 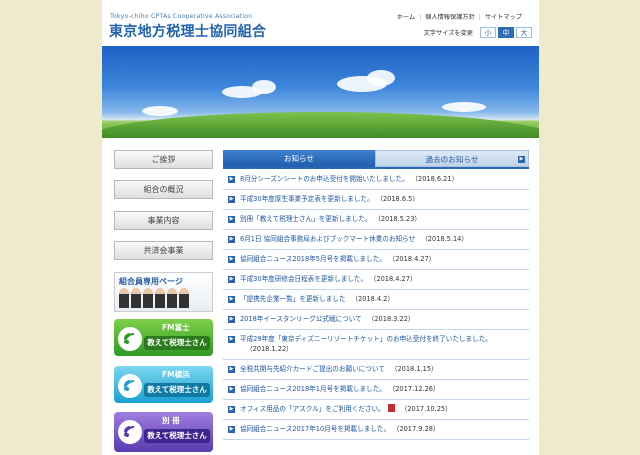 I want to click on fm-fuji-banner: FM富士 教えて税理士さん, so click(x=163, y=337).